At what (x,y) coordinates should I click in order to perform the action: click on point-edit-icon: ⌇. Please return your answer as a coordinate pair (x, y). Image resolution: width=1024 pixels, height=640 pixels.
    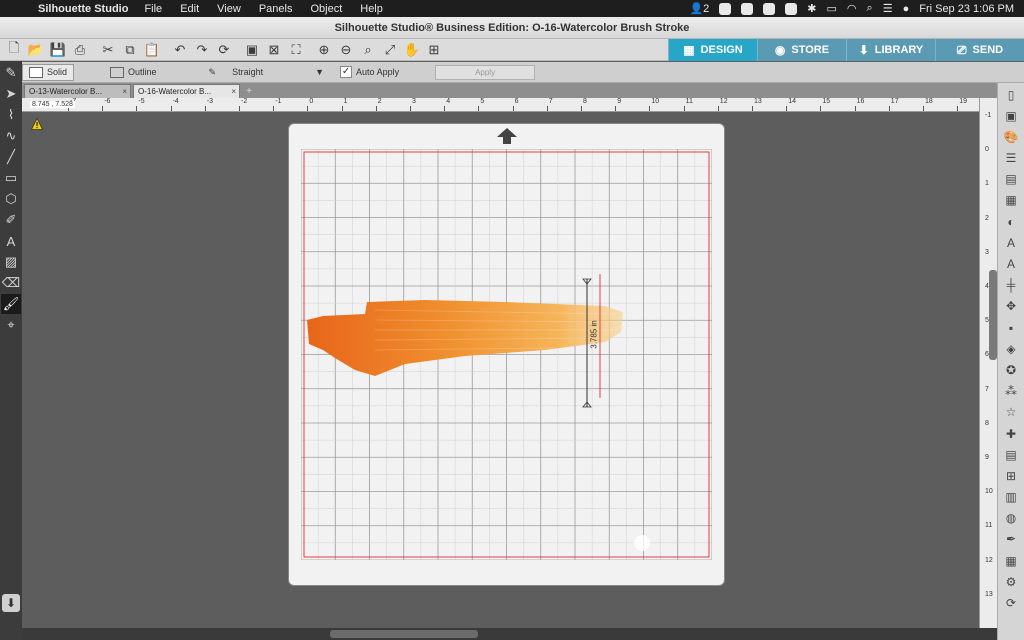
    Looking at the image, I should click on (11, 115).